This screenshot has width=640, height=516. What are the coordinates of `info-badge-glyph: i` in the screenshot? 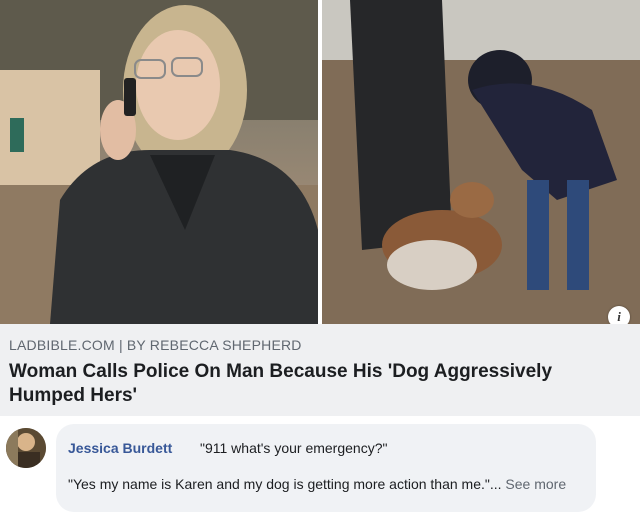 It's located at (619, 316).